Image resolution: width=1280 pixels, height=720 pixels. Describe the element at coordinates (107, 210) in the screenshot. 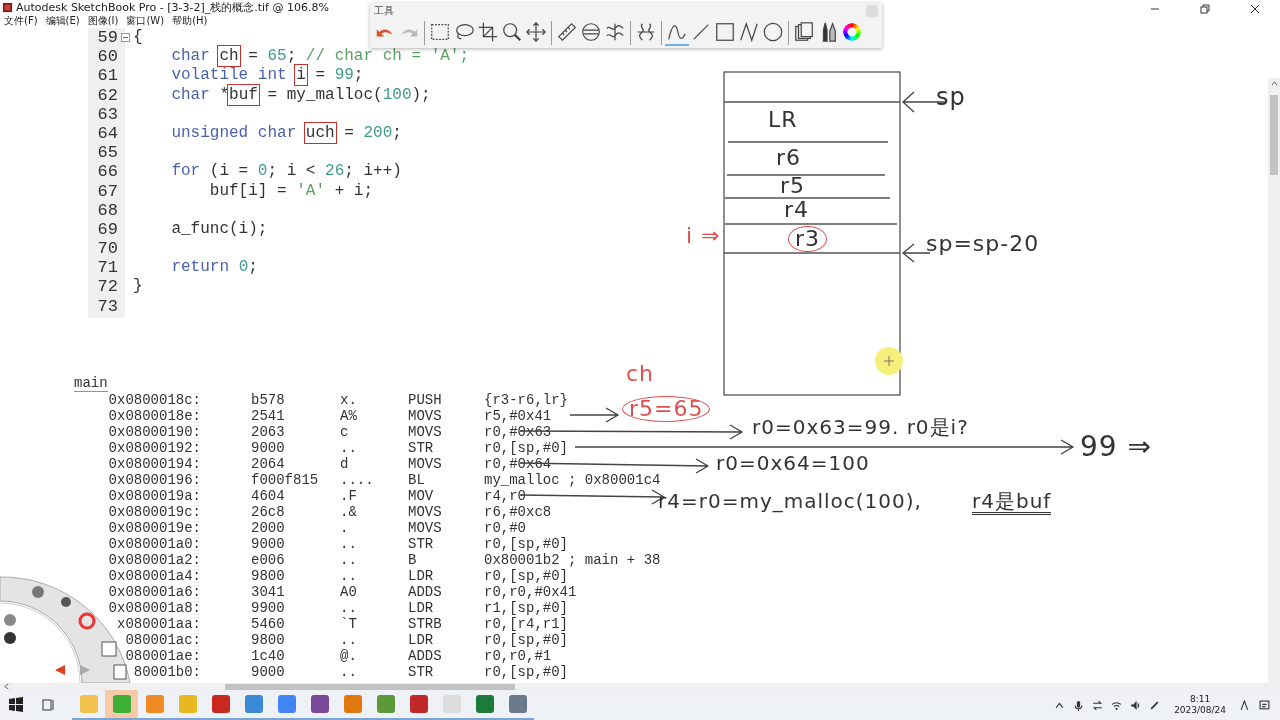

I see `line-number: 68` at that location.